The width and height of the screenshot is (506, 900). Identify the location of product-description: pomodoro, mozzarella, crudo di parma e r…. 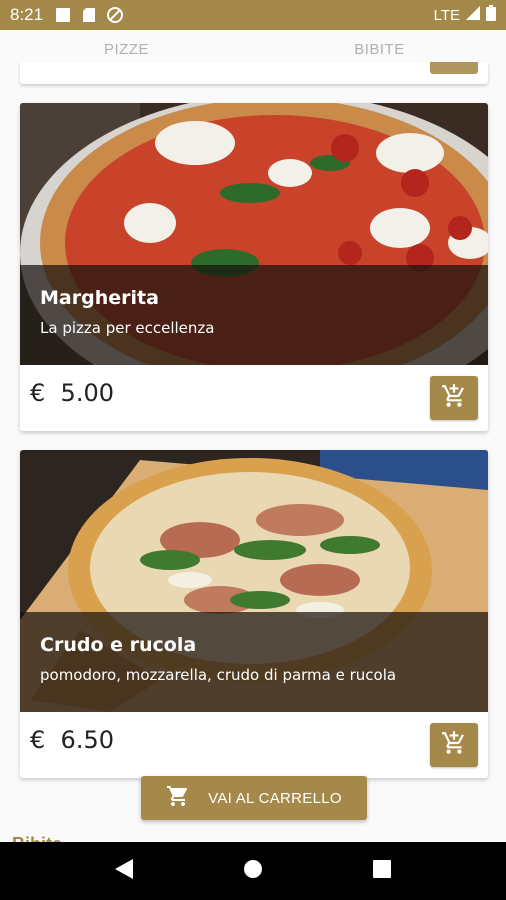
(218, 675).